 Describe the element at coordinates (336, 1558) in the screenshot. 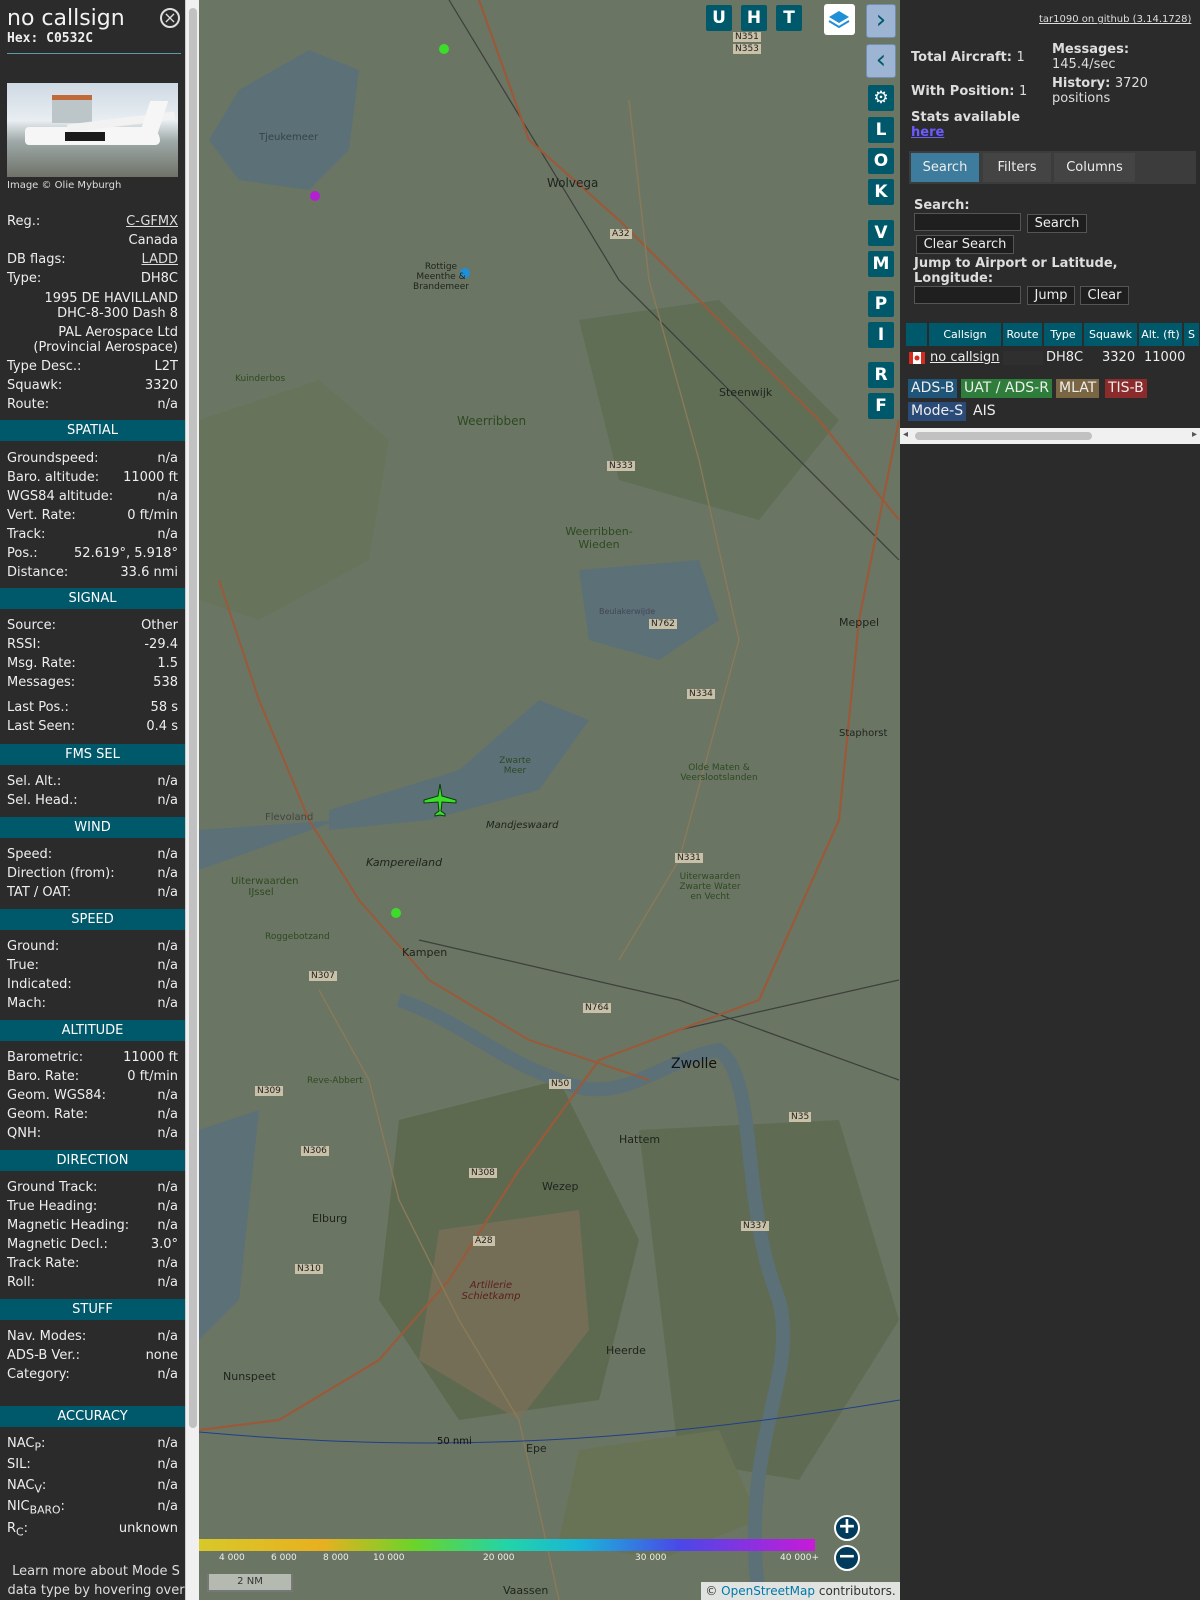

I see `altitude-scale-label: 8 000` at that location.